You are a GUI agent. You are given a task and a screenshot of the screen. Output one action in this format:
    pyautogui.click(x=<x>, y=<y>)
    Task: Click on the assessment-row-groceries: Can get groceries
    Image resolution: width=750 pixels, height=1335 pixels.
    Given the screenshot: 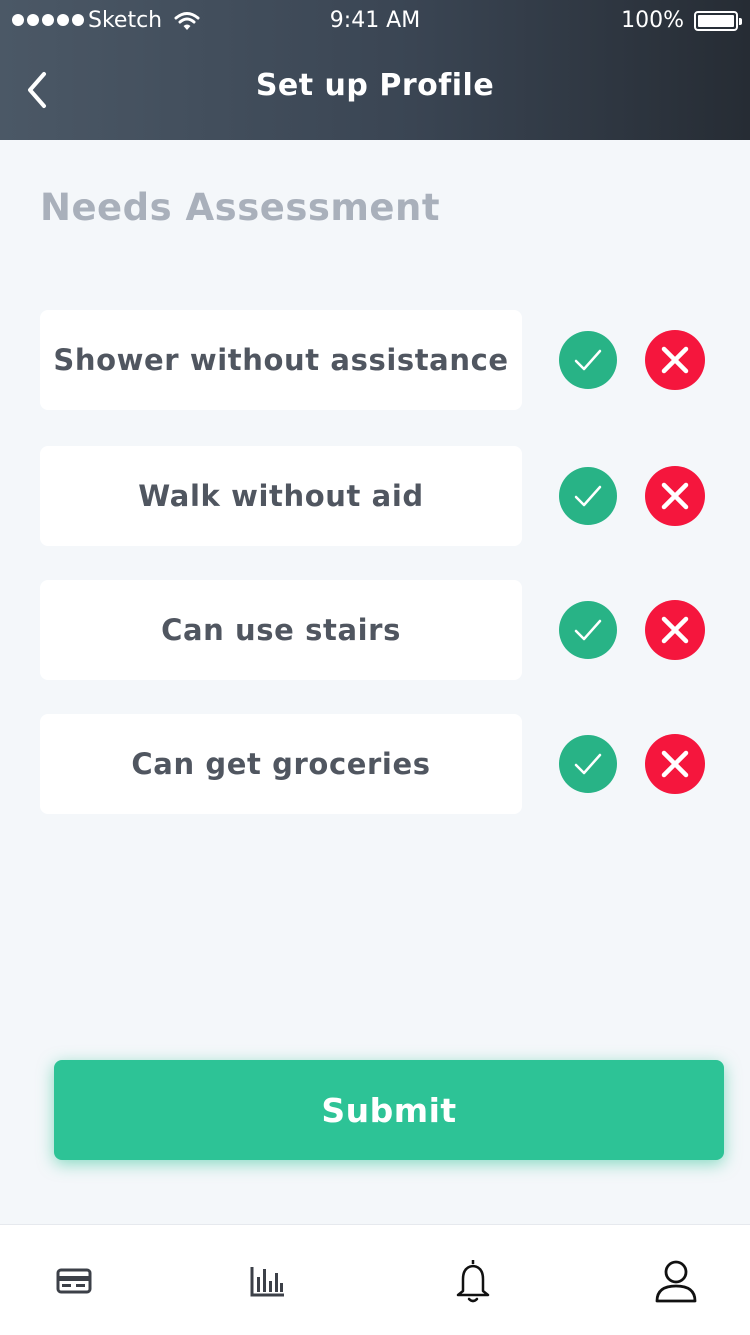 What is the action you would take?
    pyautogui.click(x=385, y=764)
    